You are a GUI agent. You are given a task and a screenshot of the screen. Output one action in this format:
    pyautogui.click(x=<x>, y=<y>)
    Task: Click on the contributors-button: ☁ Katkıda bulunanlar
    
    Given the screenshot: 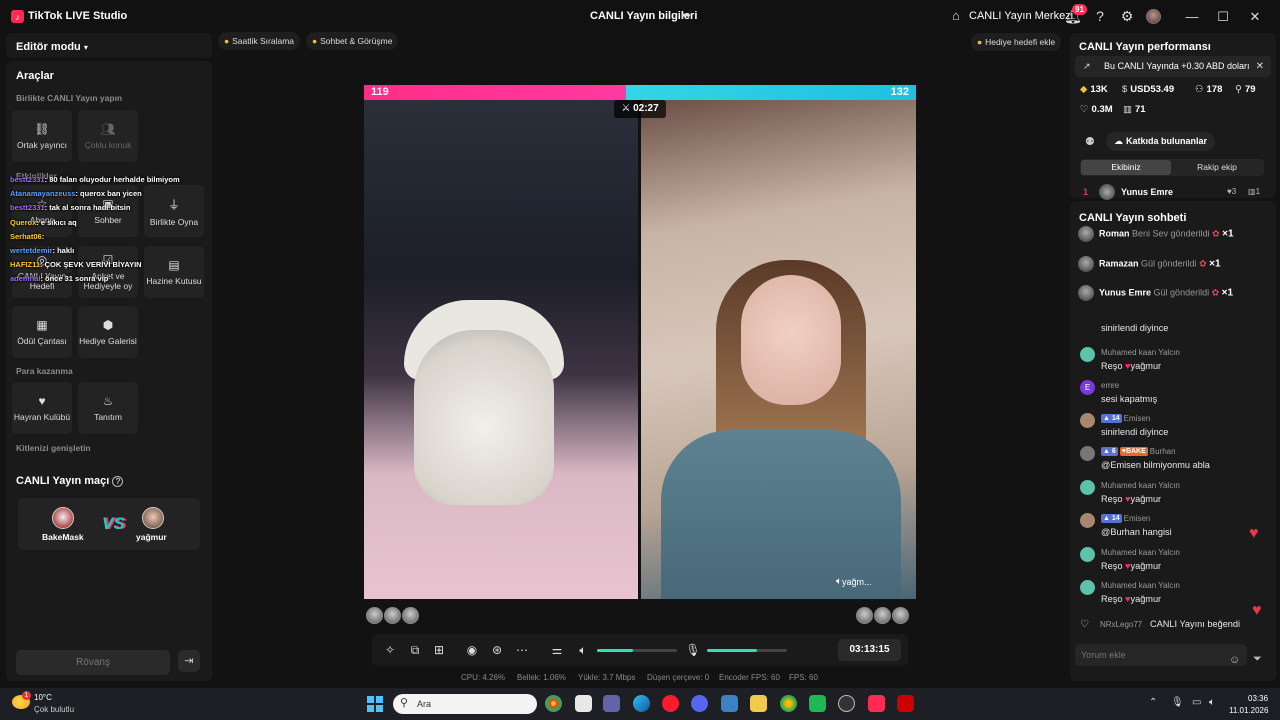 What is the action you would take?
    pyautogui.click(x=1161, y=141)
    